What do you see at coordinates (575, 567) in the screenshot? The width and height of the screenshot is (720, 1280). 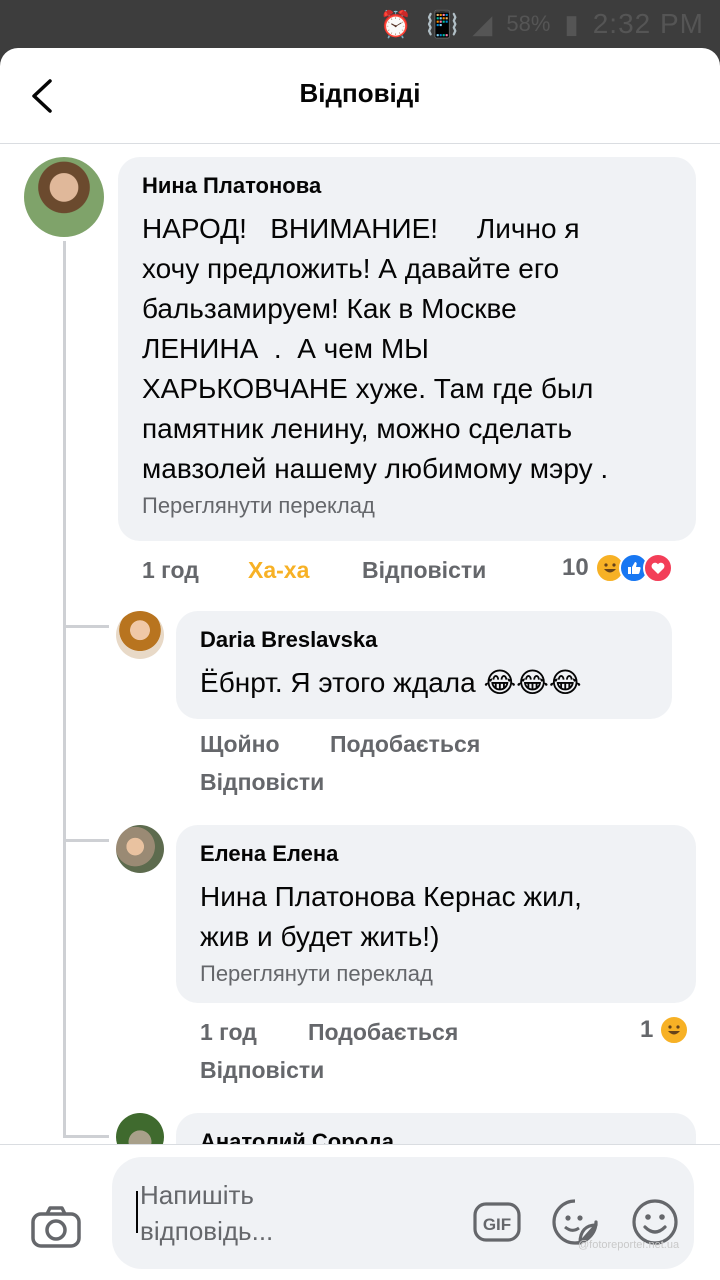 I see `reaction-count: 10` at bounding box center [575, 567].